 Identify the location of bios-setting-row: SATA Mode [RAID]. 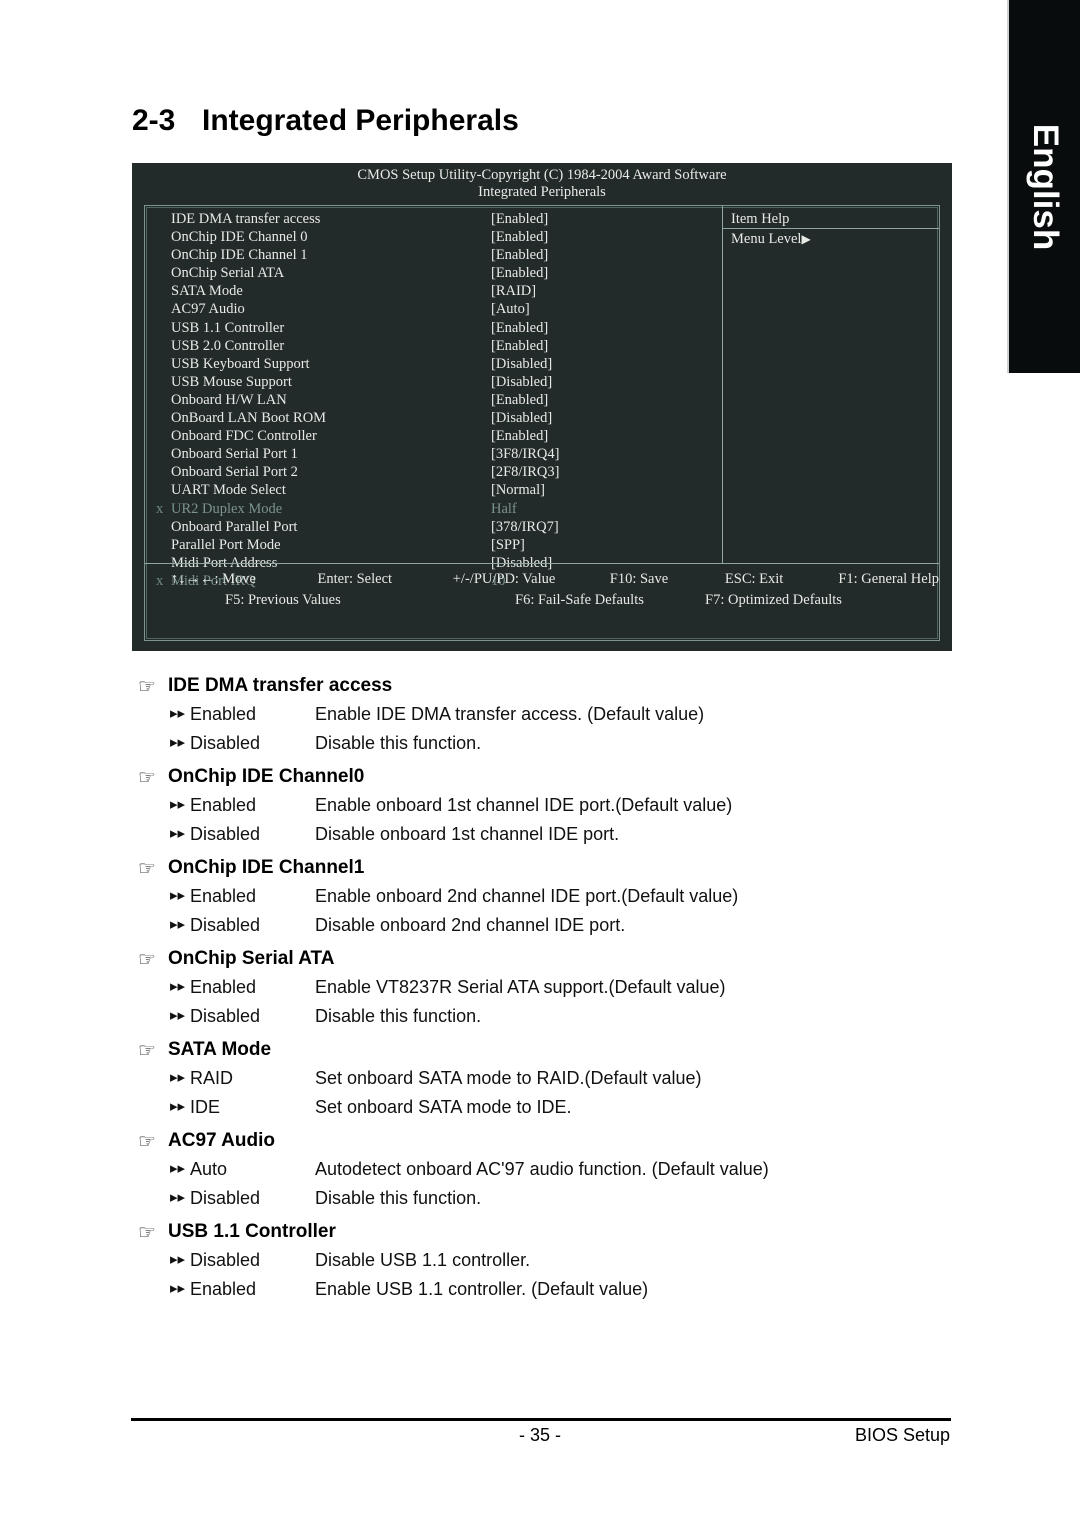
(433, 291).